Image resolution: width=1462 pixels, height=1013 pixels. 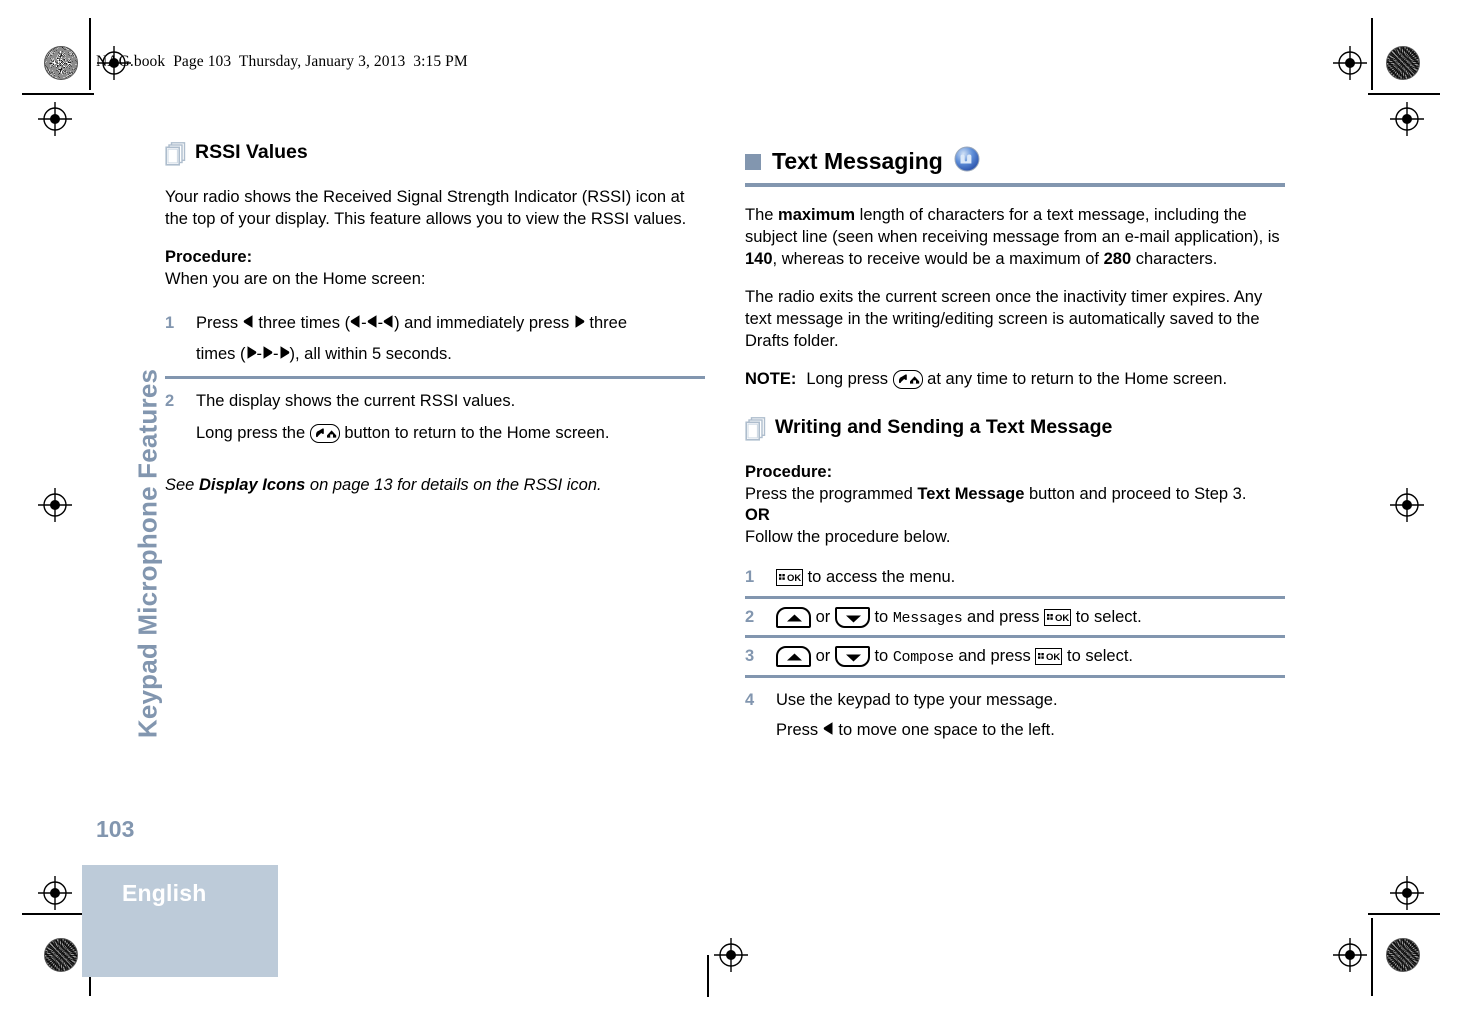 I want to click on procedure-label-right: Procedure:, so click(x=789, y=471).